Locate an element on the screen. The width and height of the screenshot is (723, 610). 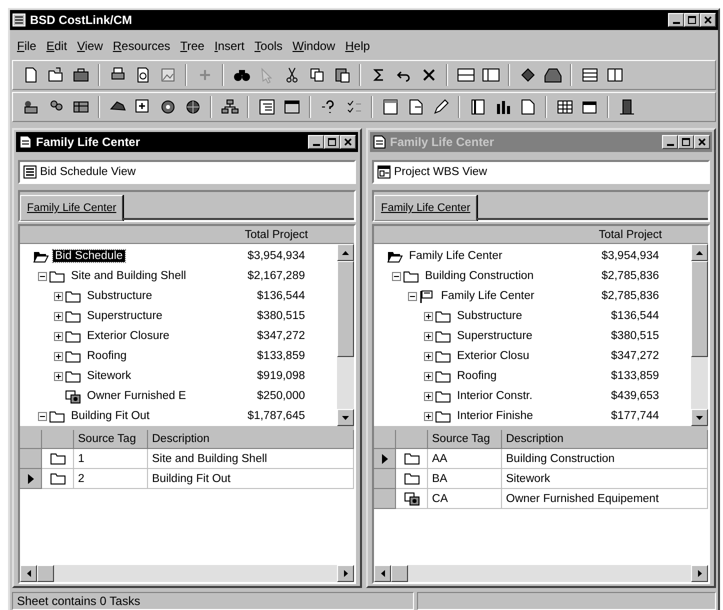
menu-item: Tree is located at coordinates (192, 46).